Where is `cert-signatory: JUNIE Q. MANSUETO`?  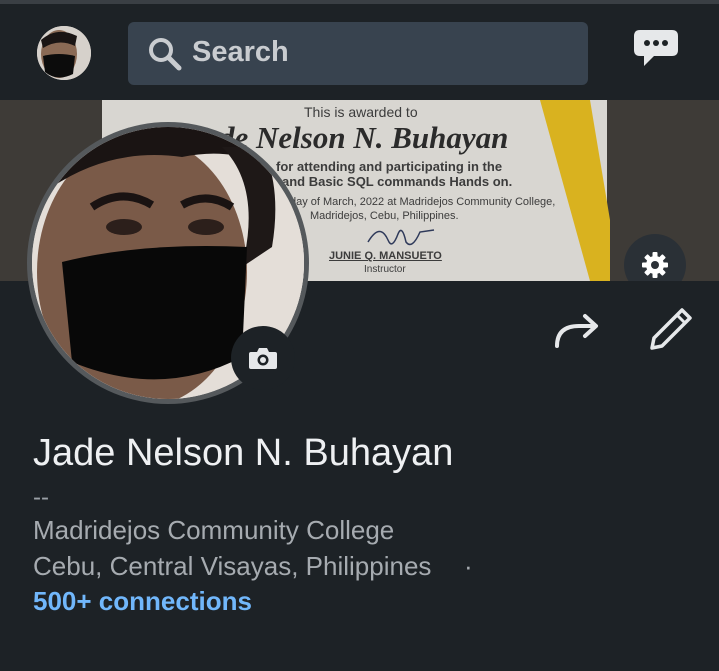 cert-signatory: JUNIE Q. MANSUETO is located at coordinates (385, 256).